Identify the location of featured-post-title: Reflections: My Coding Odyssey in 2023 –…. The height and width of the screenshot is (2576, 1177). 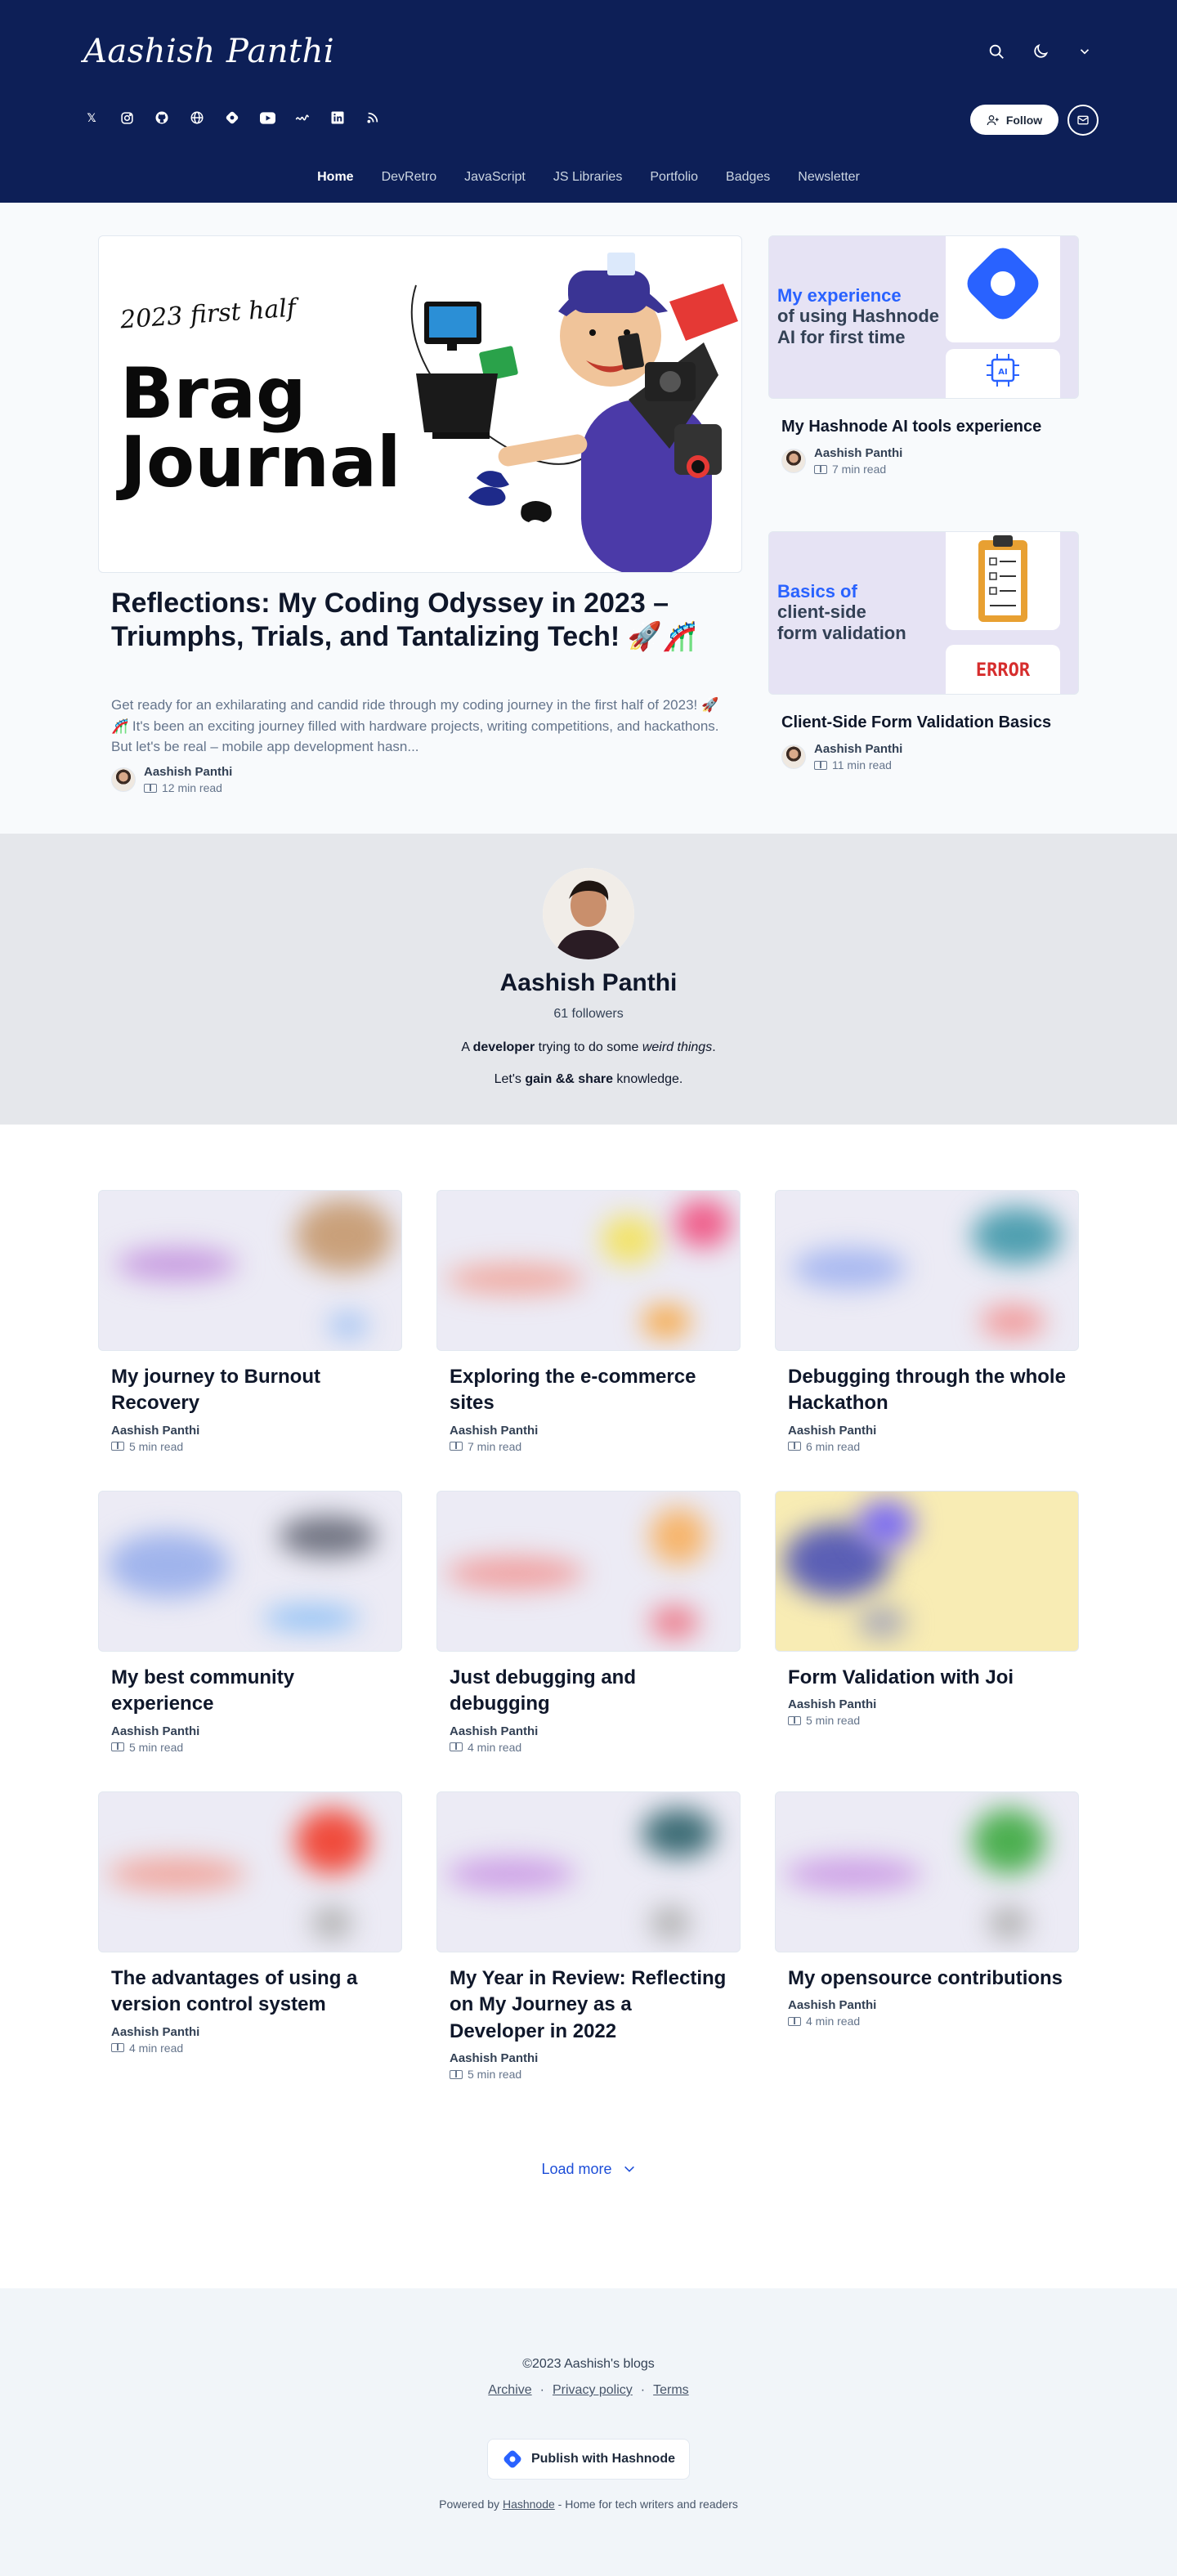
(421, 620).